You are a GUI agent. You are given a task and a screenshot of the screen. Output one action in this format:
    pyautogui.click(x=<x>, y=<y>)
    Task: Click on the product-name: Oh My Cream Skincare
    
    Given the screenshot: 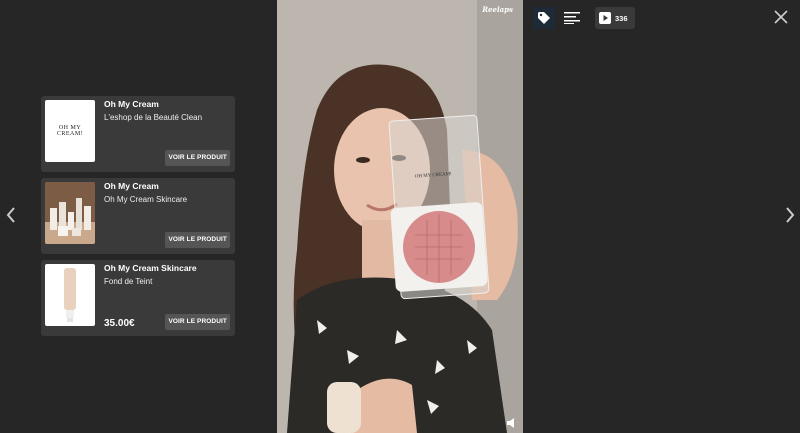 What is the action you would take?
    pyautogui.click(x=146, y=199)
    